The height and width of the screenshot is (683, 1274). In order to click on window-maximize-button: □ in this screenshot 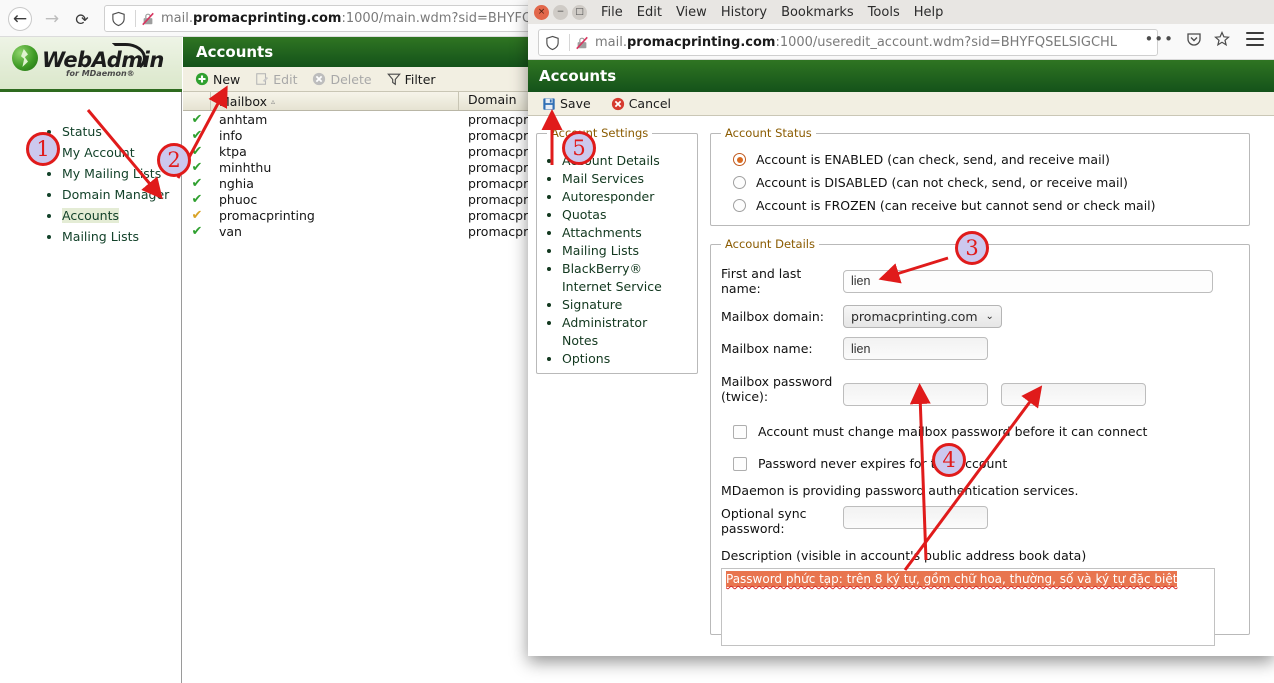, I will do `click(579, 12)`.